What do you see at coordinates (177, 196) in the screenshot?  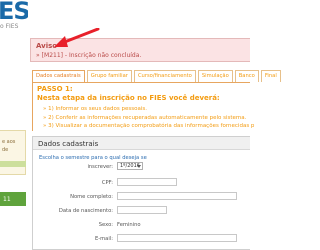 I see `nome-field` at bounding box center [177, 196].